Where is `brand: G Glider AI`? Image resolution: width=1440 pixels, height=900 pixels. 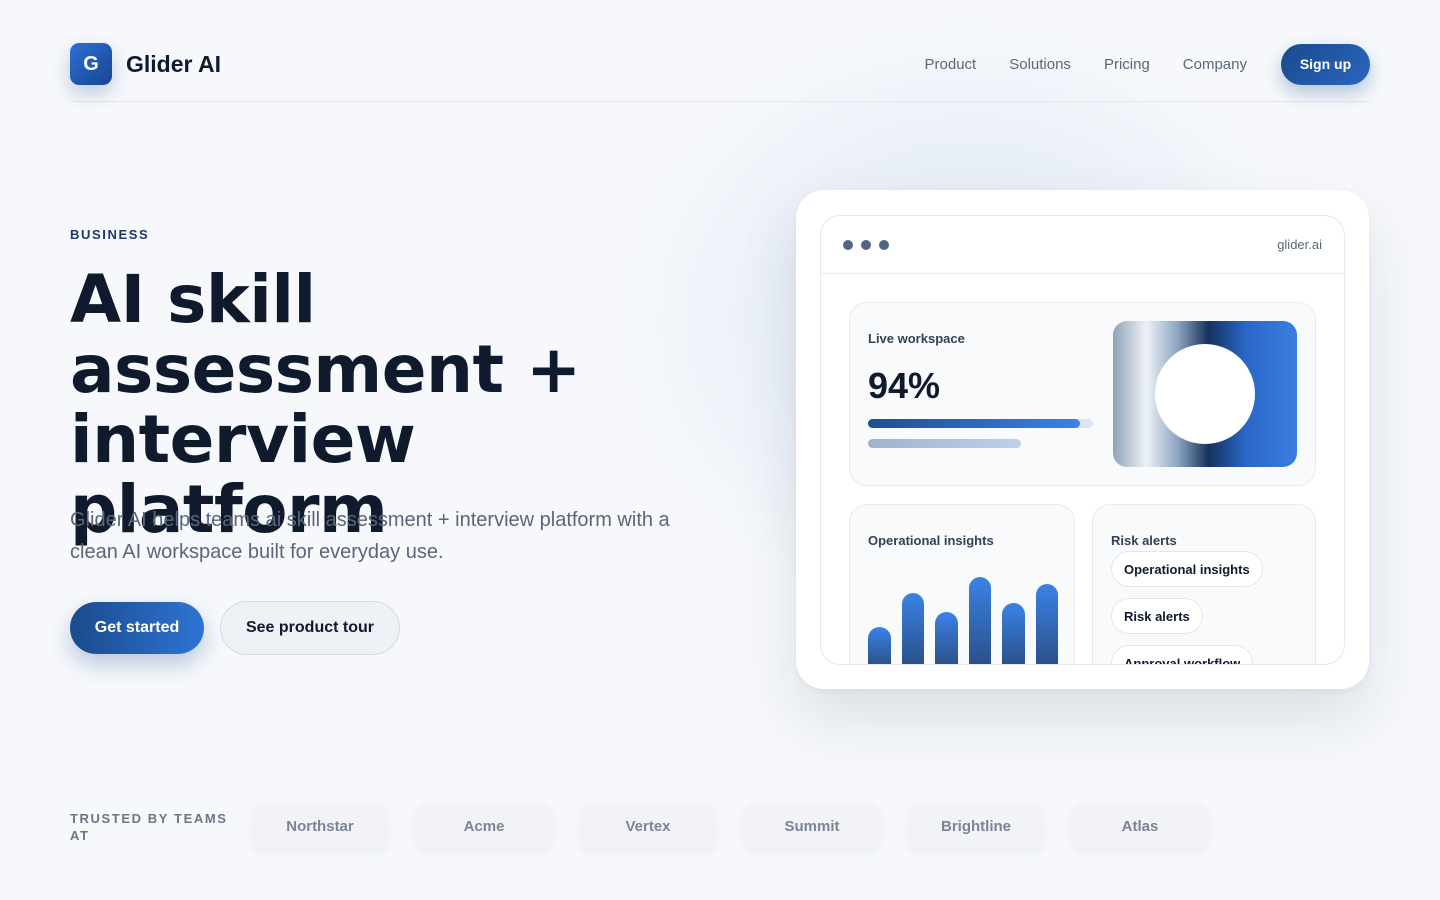
brand: G Glider AI is located at coordinates (145, 64).